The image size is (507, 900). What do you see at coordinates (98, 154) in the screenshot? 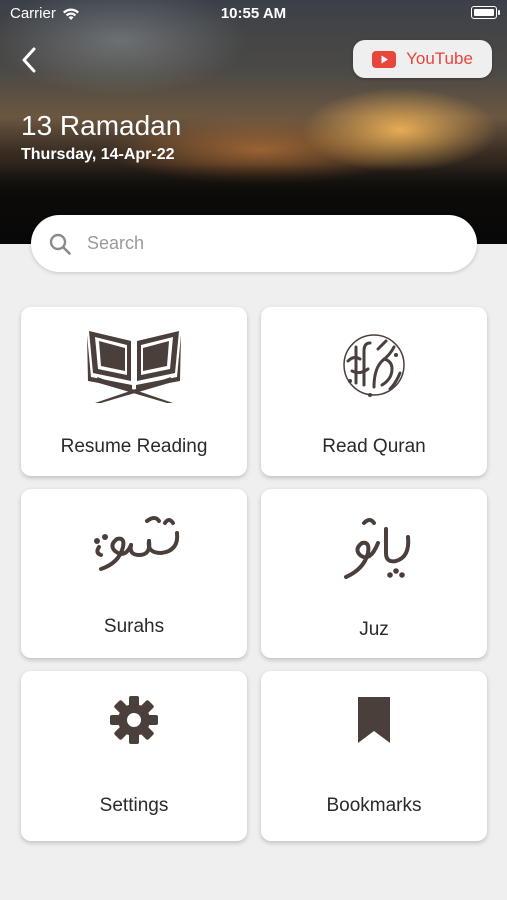
I see `gregorian-date: Thursday, 14-Apr-22` at bounding box center [98, 154].